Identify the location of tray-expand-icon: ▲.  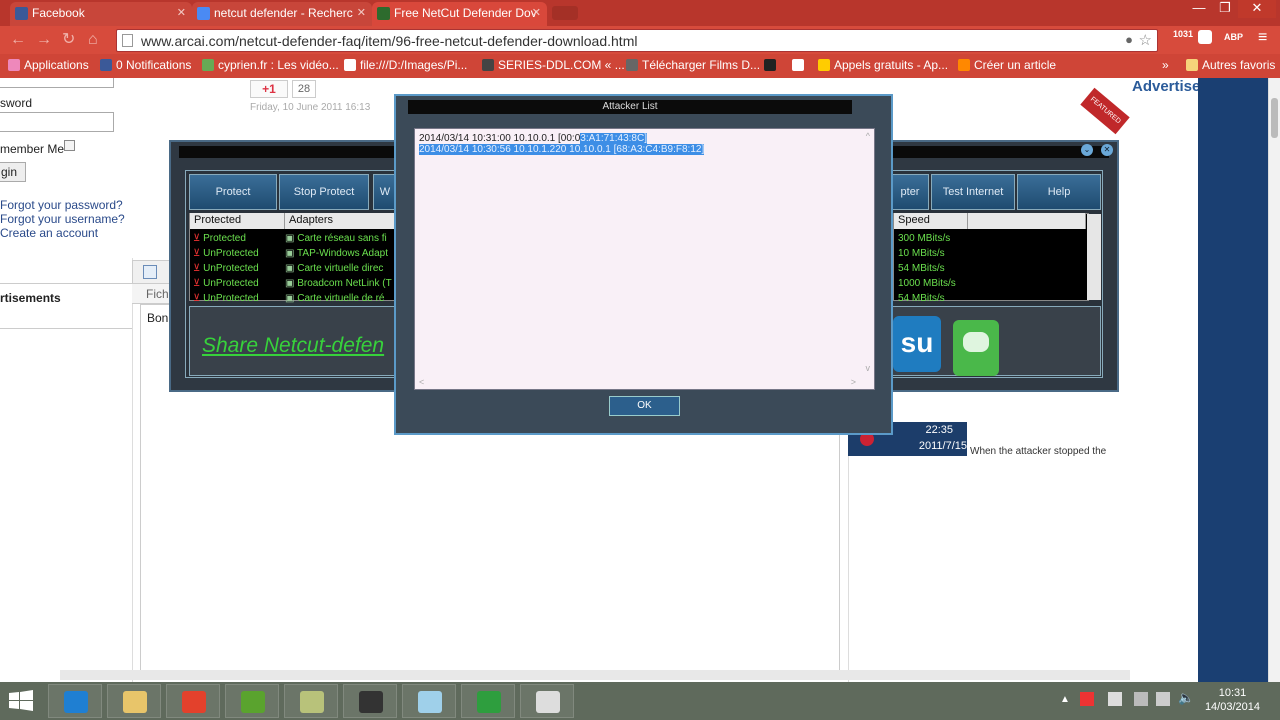
(1065, 699).